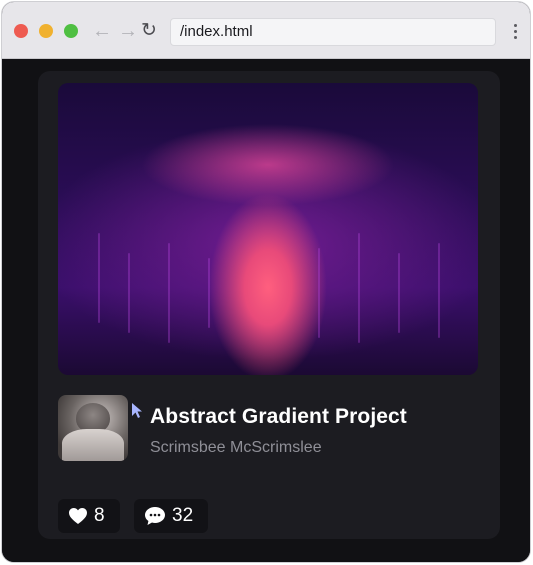 Image resolution: width=533 pixels, height=565 pixels. I want to click on url-text: /index.html, so click(216, 31).